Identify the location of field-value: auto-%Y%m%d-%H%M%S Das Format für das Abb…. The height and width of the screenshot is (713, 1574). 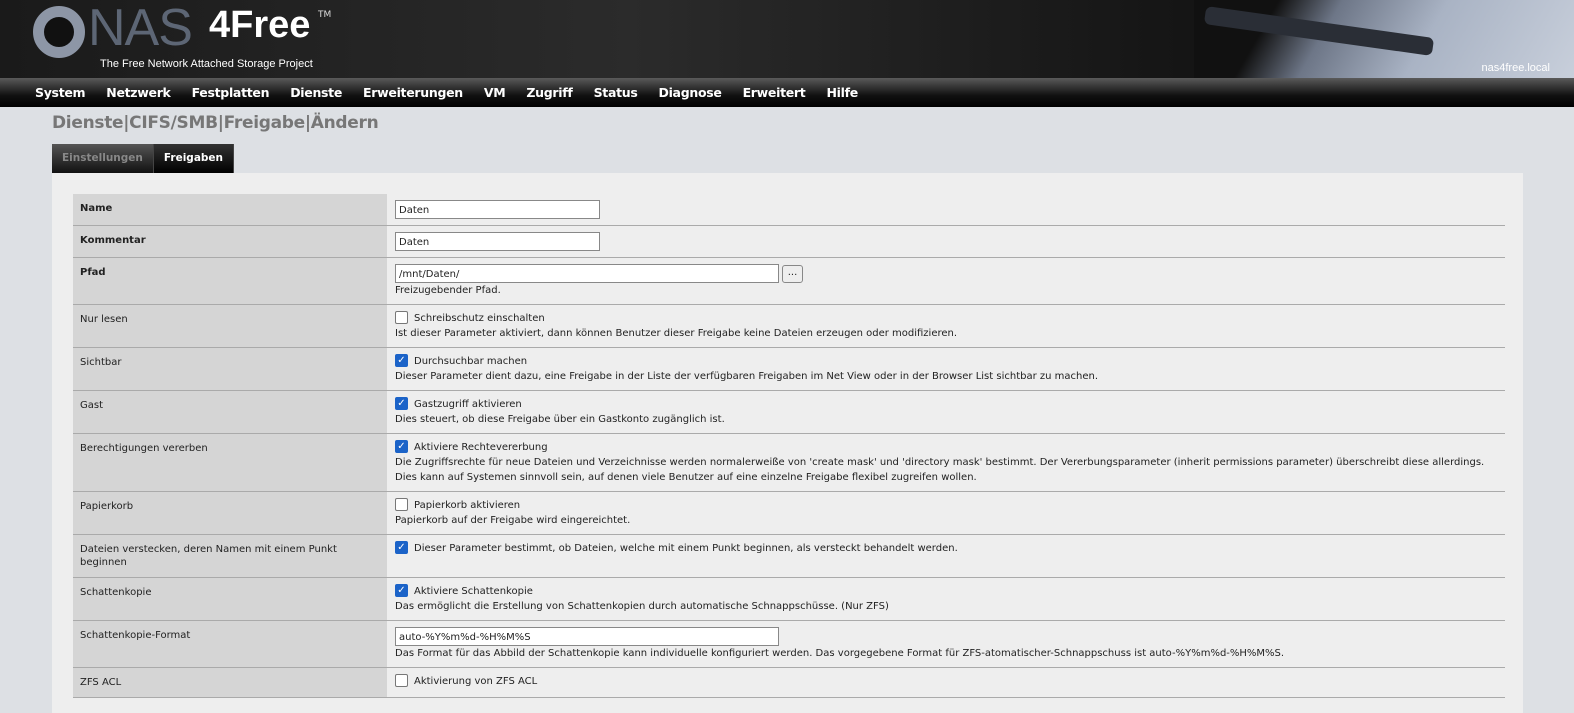
(946, 644).